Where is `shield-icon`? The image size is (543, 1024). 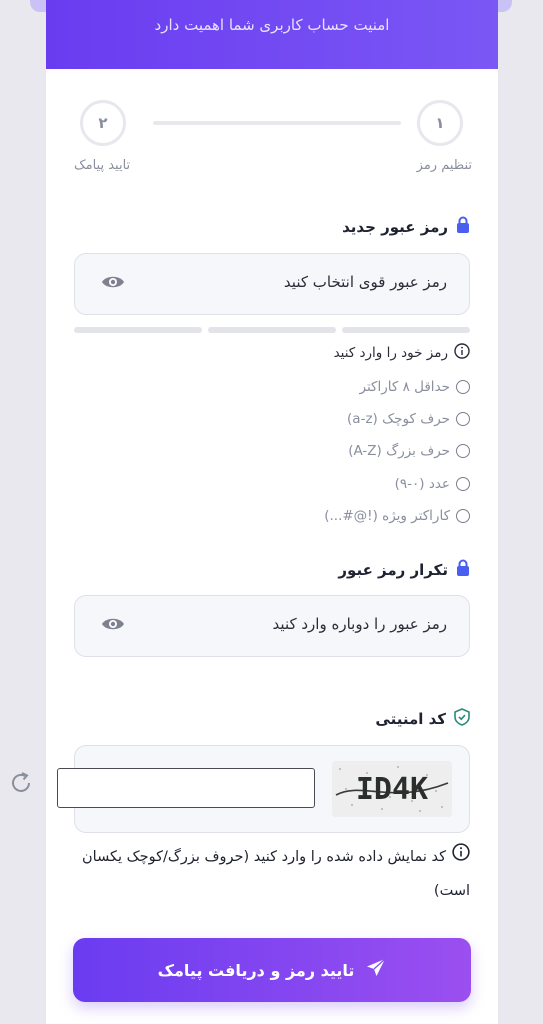 shield-icon is located at coordinates (462, 719).